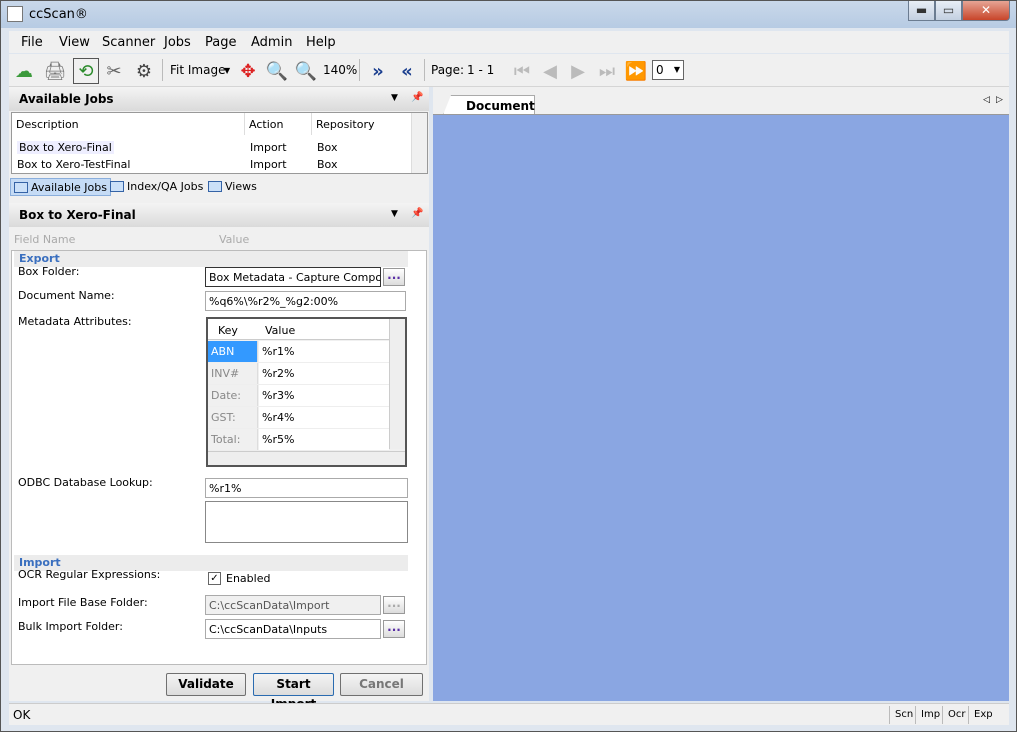 The width and height of the screenshot is (1017, 732). Describe the element at coordinates (70, 626) in the screenshot. I see `bulk-import-folder-label: Bulk Import Folder:` at that location.